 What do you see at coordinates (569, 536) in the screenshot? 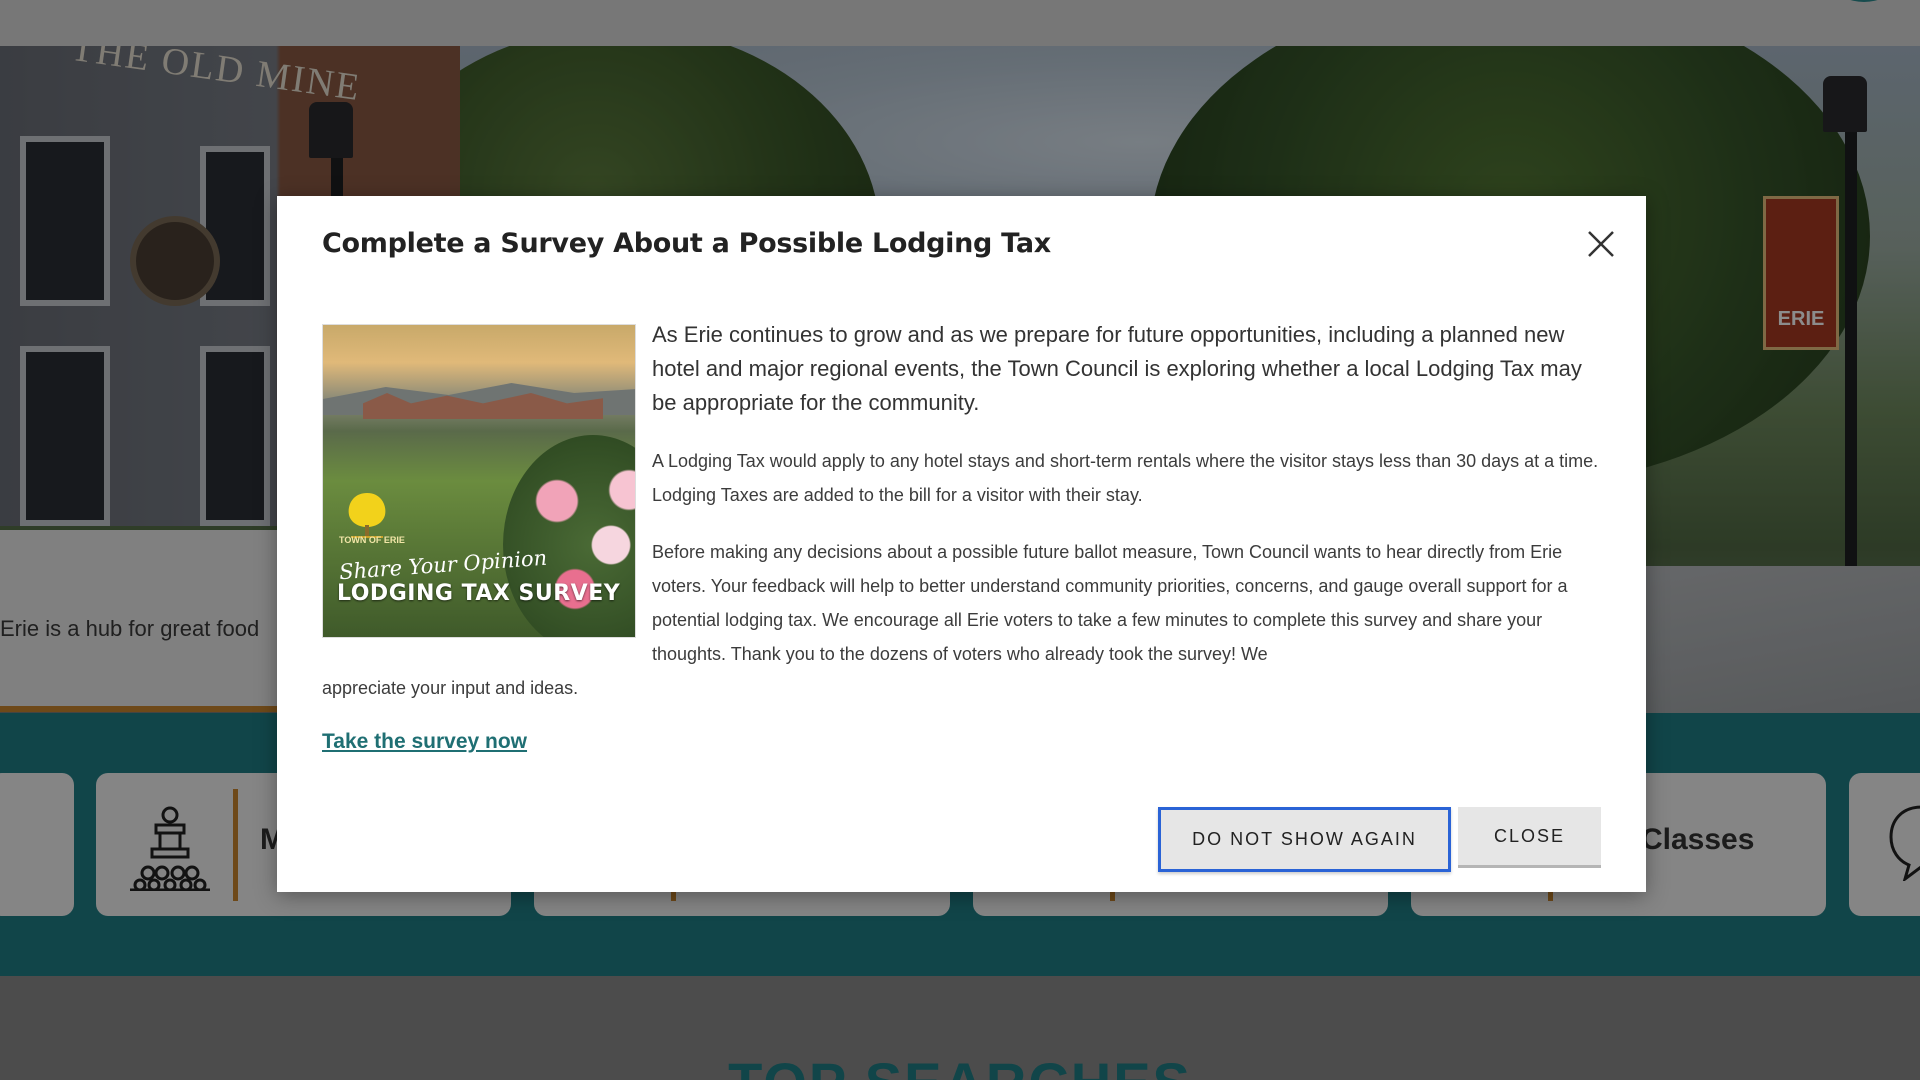
I see `promo-flowers` at bounding box center [569, 536].